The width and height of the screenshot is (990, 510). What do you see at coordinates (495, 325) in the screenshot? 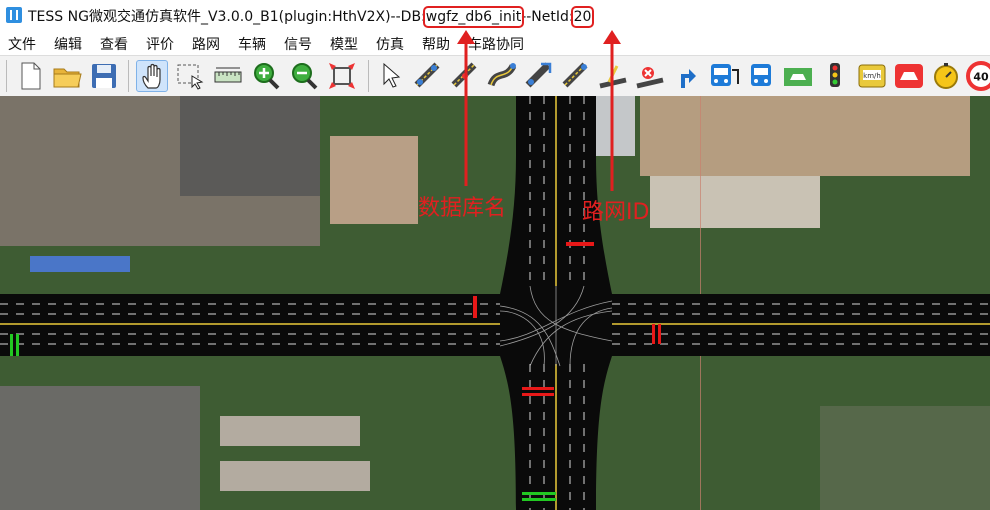
I see `east-west-road` at bounding box center [495, 325].